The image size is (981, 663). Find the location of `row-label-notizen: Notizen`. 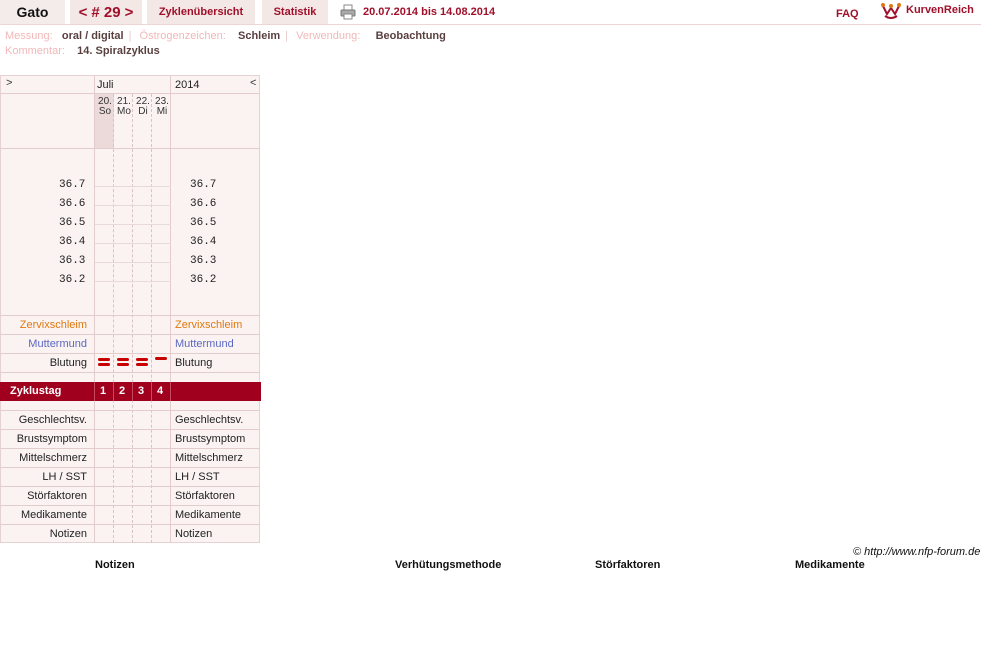

row-label-notizen: Notizen is located at coordinates (68, 534).